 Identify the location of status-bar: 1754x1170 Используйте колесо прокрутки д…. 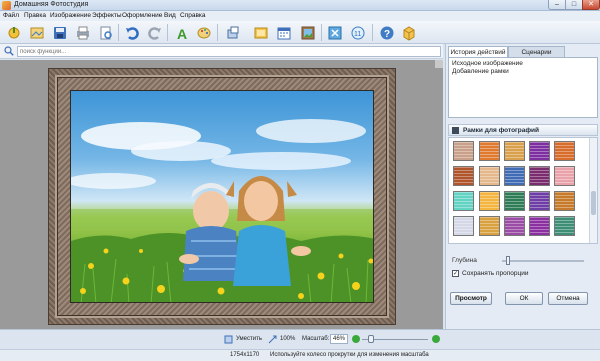
(300, 355).